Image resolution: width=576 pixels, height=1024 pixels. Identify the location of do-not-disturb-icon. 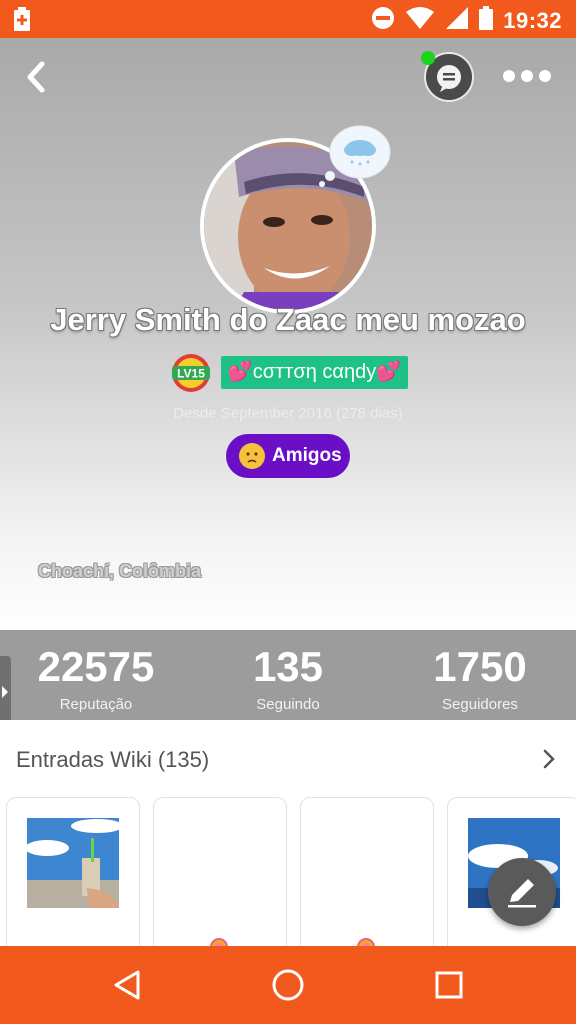
(383, 20).